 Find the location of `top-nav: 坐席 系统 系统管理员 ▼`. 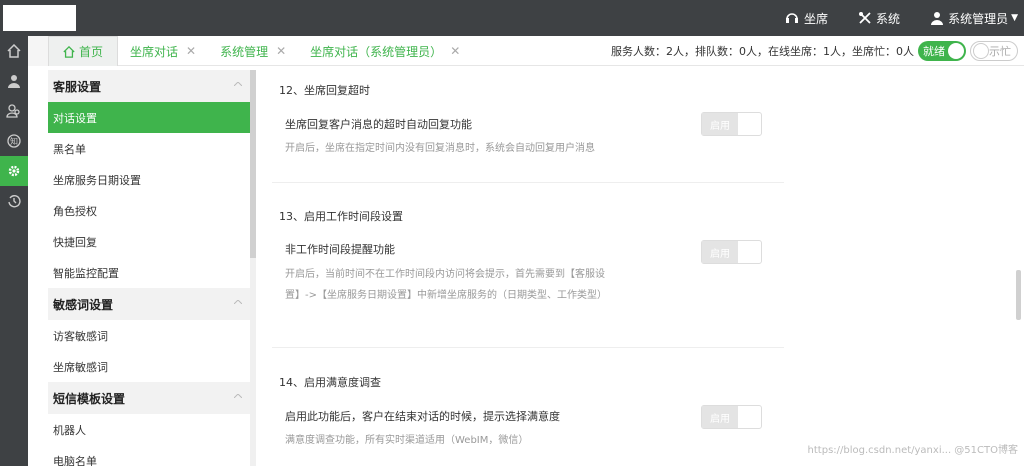

top-nav: 坐席 系统 系统管理员 ▼ is located at coordinates (904, 18).